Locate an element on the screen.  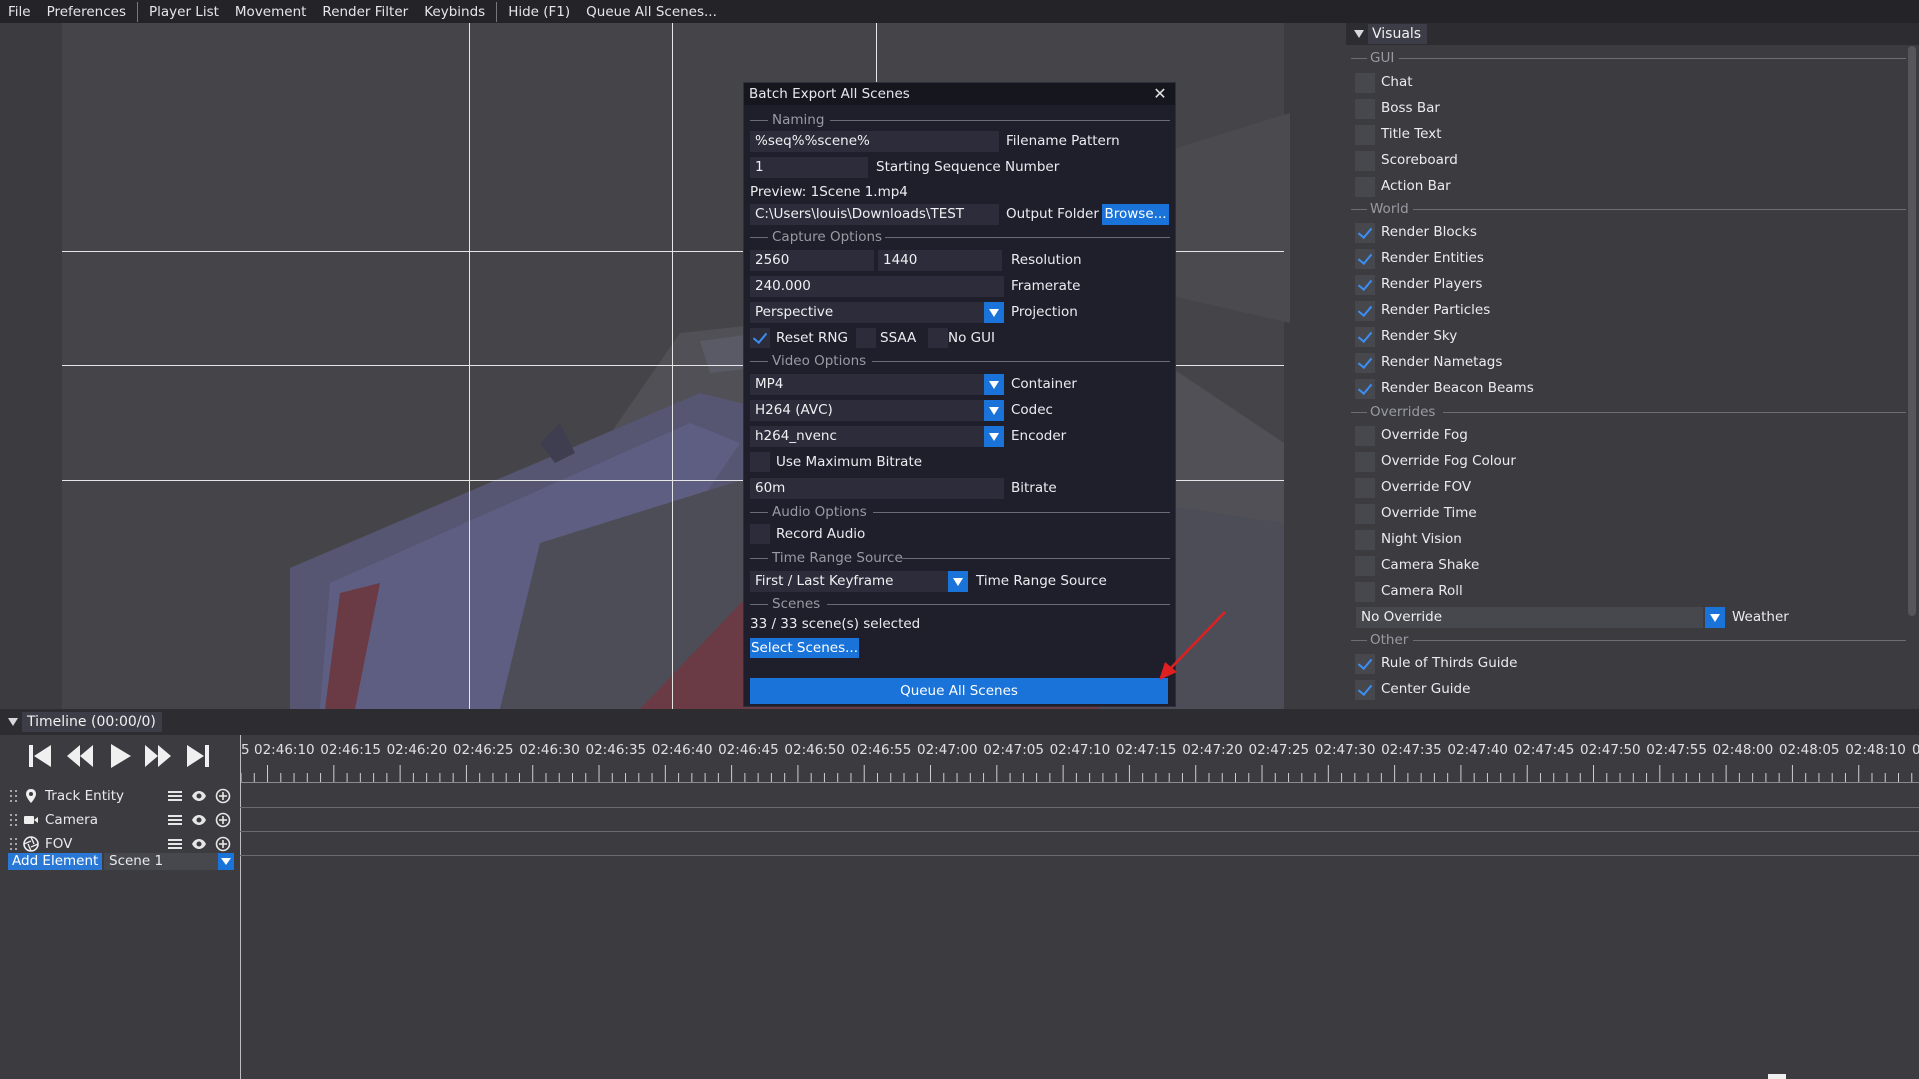
add-element-button: Add Element is located at coordinates (55, 861).